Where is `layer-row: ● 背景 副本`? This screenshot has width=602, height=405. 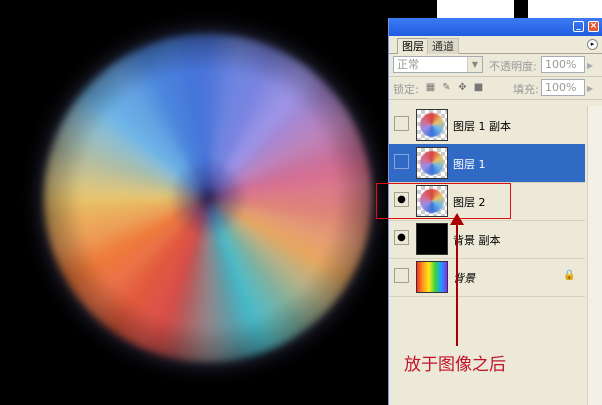
layer-row: ● 背景 副本 is located at coordinates (487, 239).